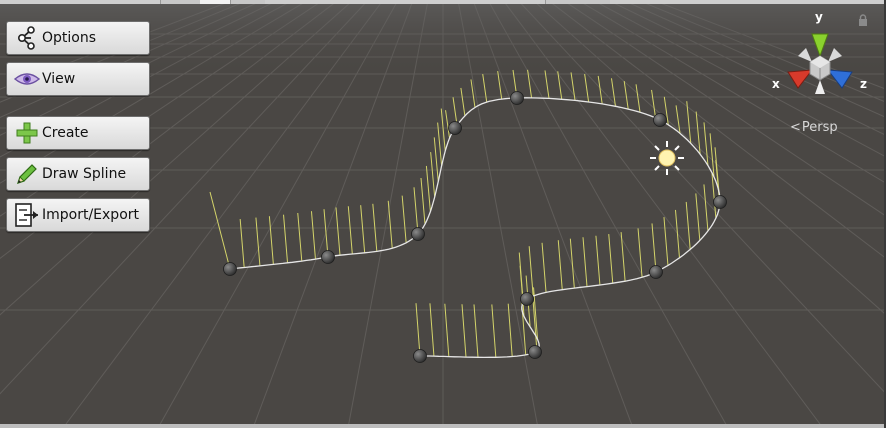  Describe the element at coordinates (819, 17) in the screenshot. I see `gizmo-y-label: y` at that location.